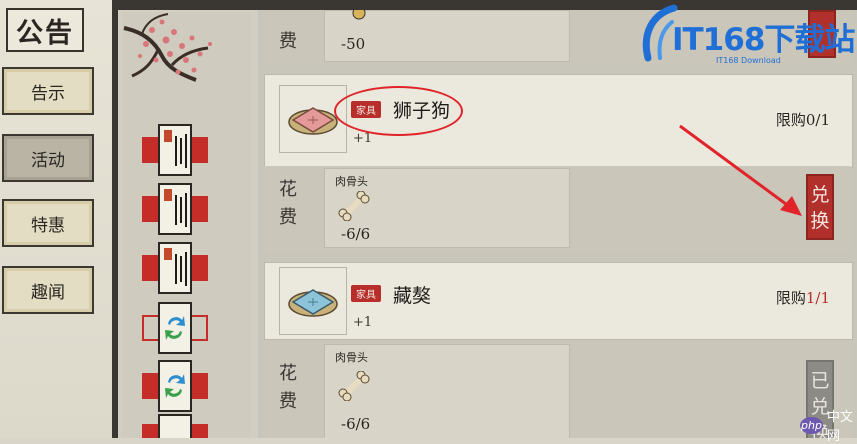 The height and width of the screenshot is (444, 857). What do you see at coordinates (45, 30) in the screenshot?
I see `announcement-title: 公告` at bounding box center [45, 30].